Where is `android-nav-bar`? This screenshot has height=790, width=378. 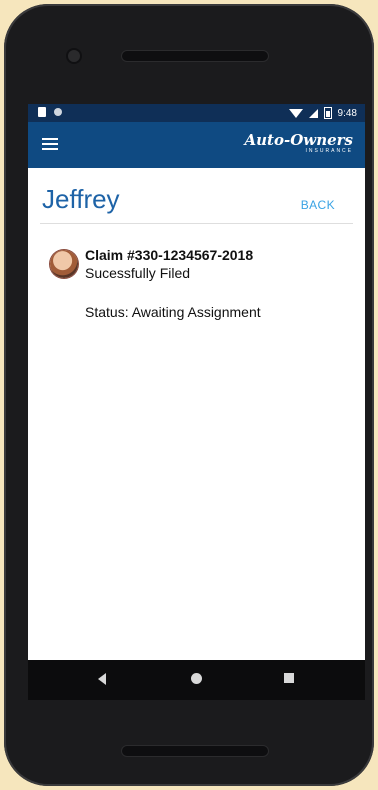
android-nav-bar is located at coordinates (196, 680).